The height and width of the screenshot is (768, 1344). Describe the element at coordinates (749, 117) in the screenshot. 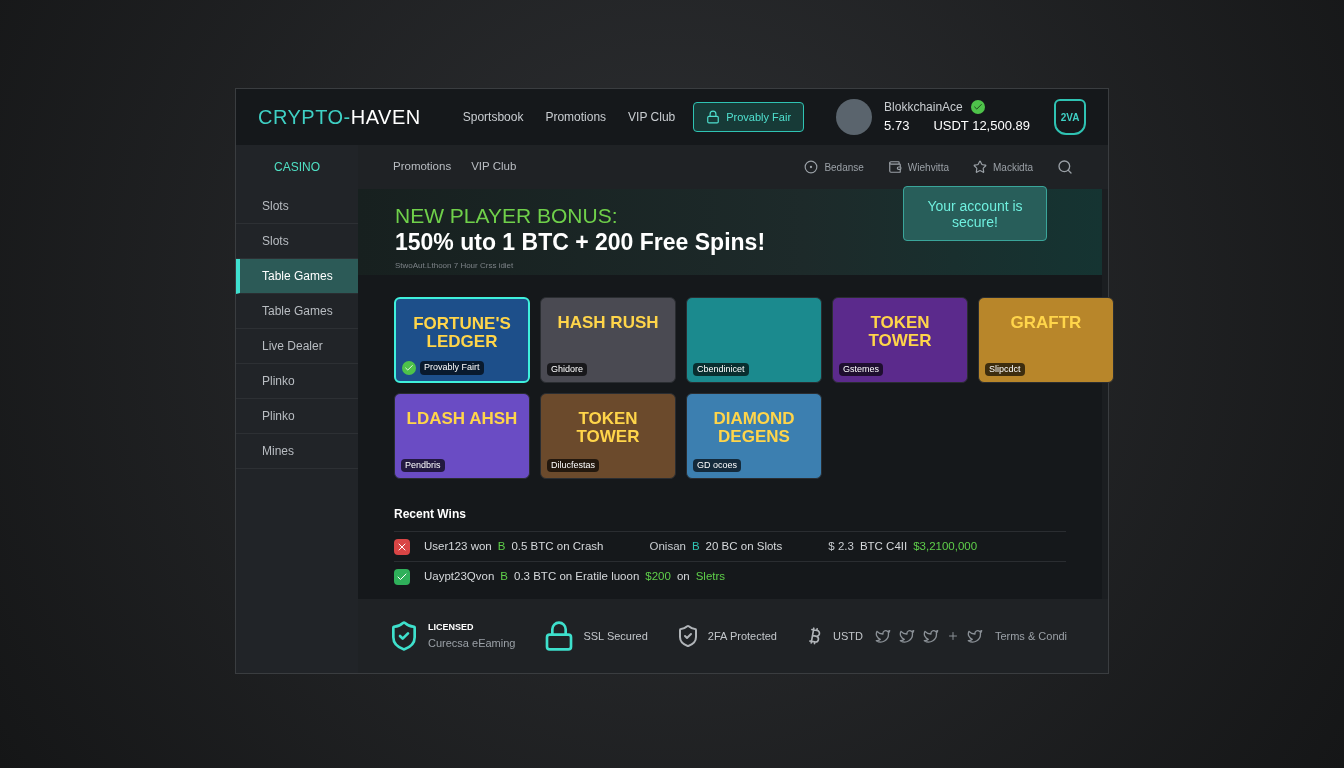

I see `provably-fair-button: Provably Fair` at that location.